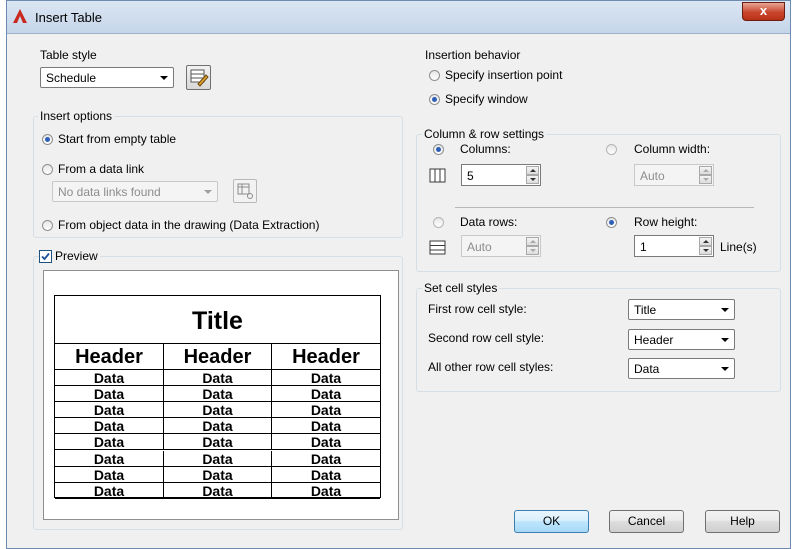 The width and height of the screenshot is (797, 549). I want to click on data-rows-radio, so click(438, 222).